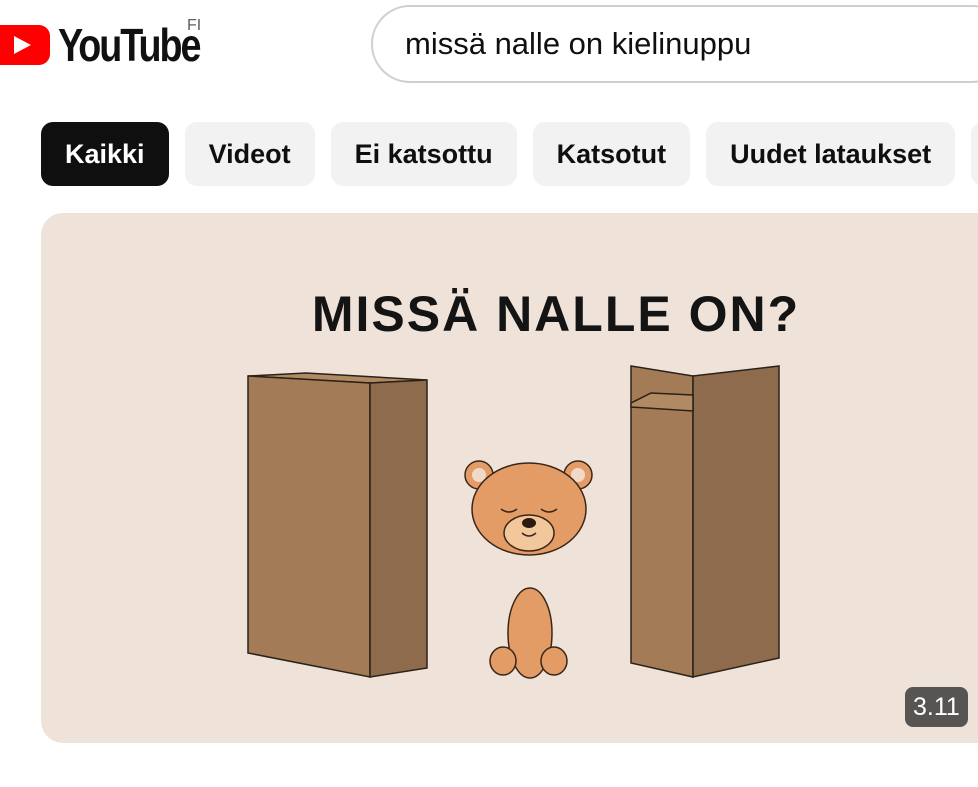 The image size is (978, 787). Describe the element at coordinates (936, 707) in the screenshot. I see `duration-badge: 3.11` at that location.